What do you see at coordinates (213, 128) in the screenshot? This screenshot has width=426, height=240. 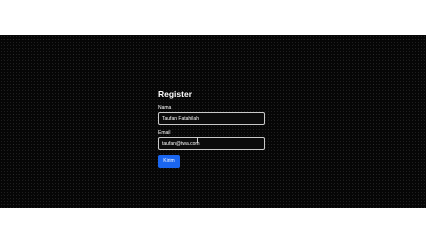 I see `register-form: Register Nama Email Kirim` at bounding box center [213, 128].